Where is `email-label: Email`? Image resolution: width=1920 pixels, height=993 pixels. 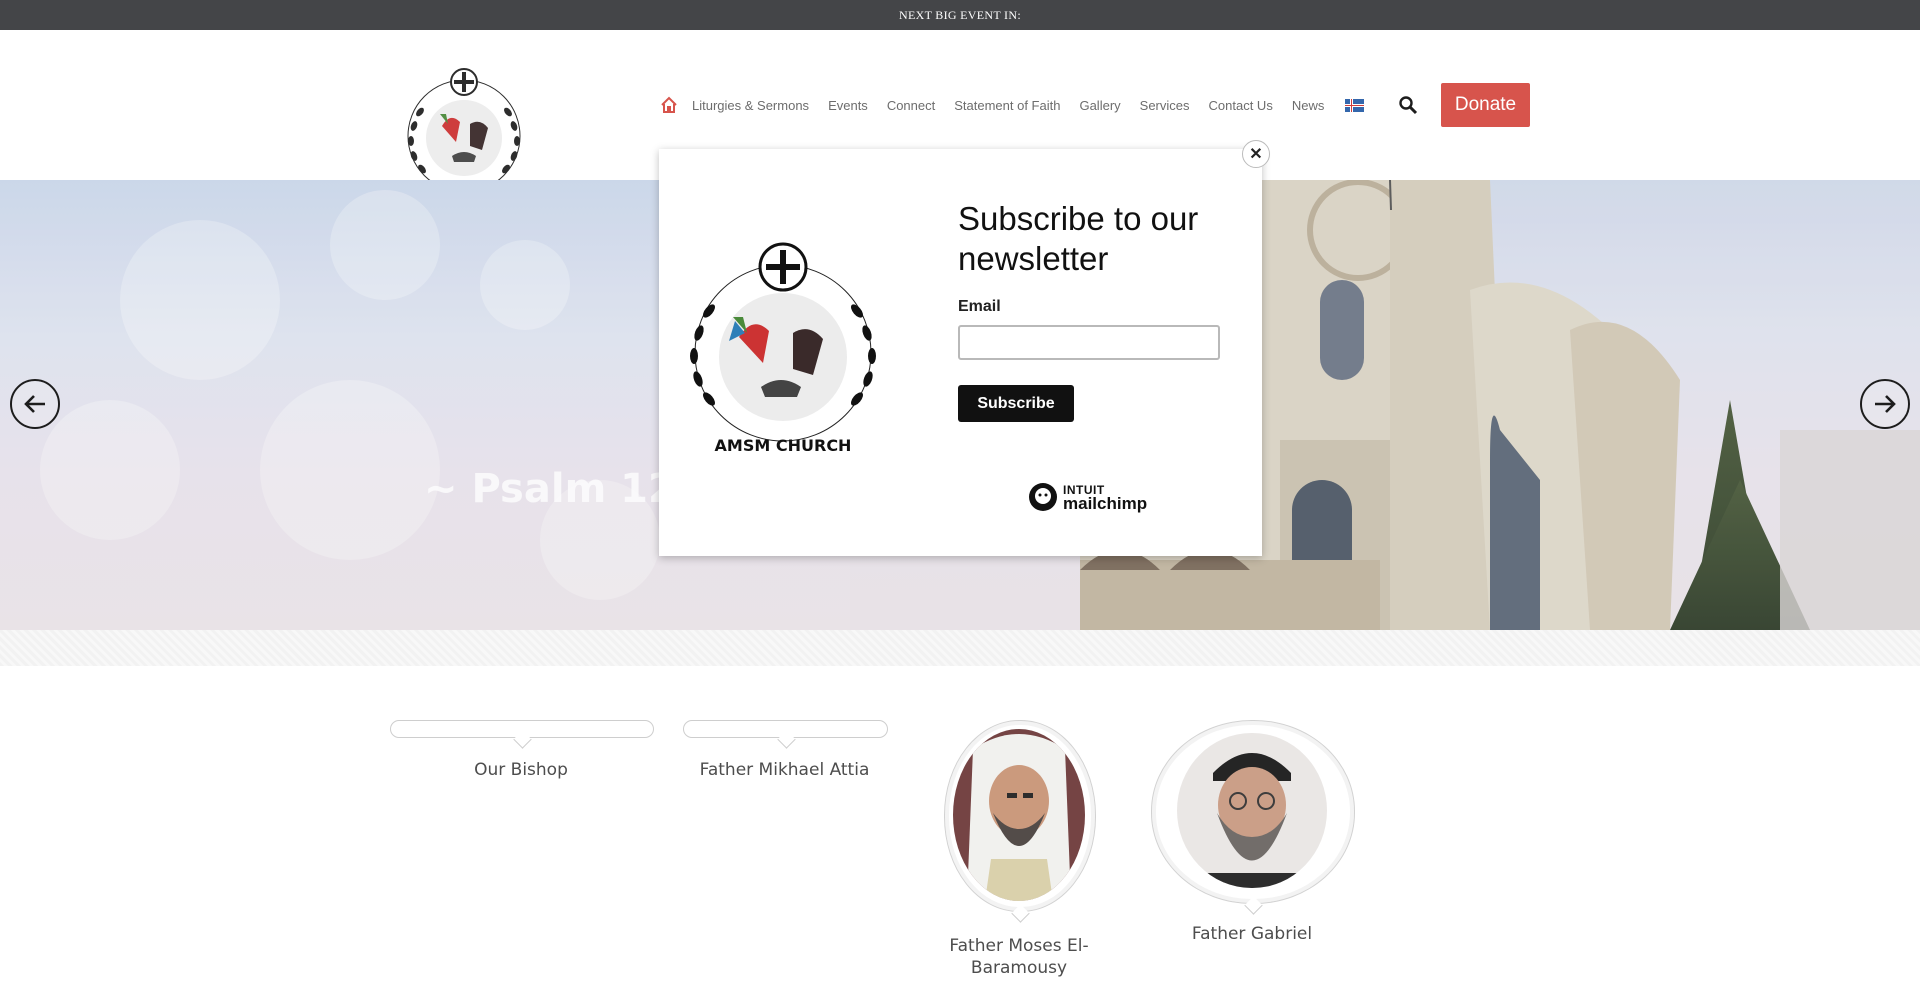
email-label: Email is located at coordinates (979, 306).